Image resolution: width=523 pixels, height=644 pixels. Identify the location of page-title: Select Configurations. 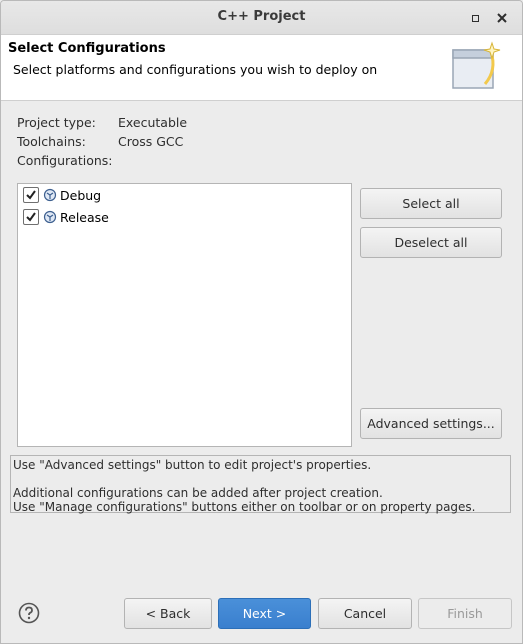
(87, 48).